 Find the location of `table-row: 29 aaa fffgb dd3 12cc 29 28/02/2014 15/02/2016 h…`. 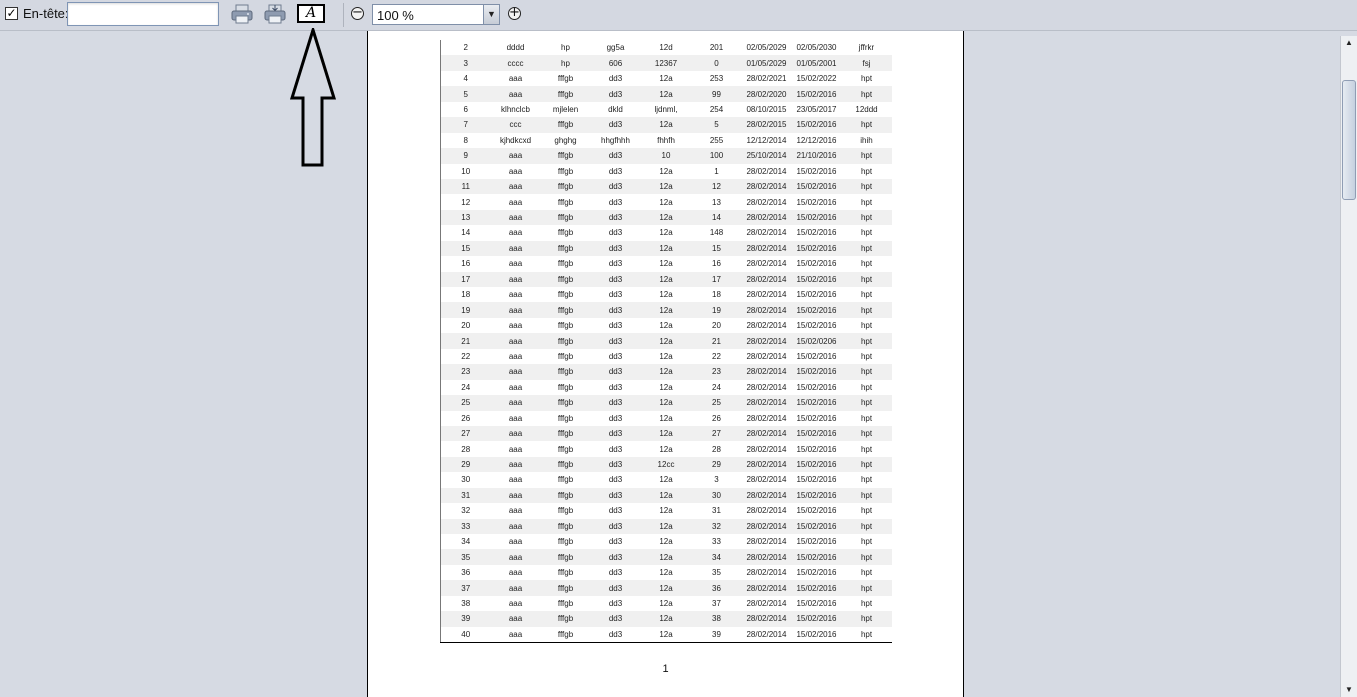

table-row: 29 aaa fffgb dd3 12cc 29 28/02/2014 15/02/2016 h… is located at coordinates (666, 464).